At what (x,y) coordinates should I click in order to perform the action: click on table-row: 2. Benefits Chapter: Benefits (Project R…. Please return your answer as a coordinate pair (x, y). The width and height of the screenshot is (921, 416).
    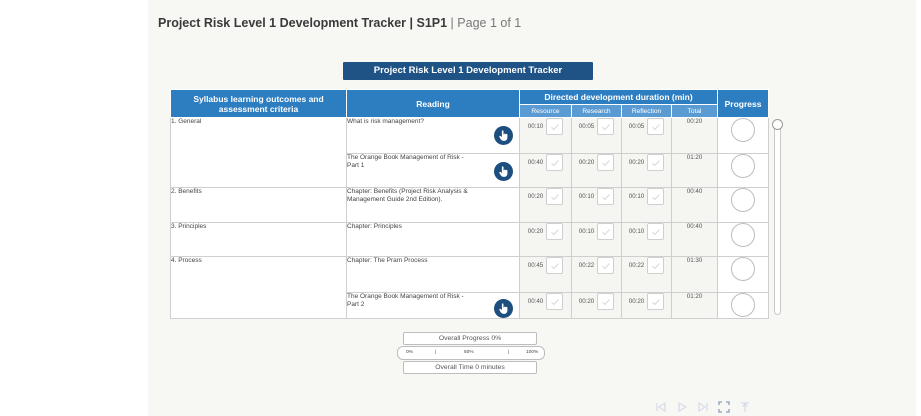
    Looking at the image, I should click on (470, 205).